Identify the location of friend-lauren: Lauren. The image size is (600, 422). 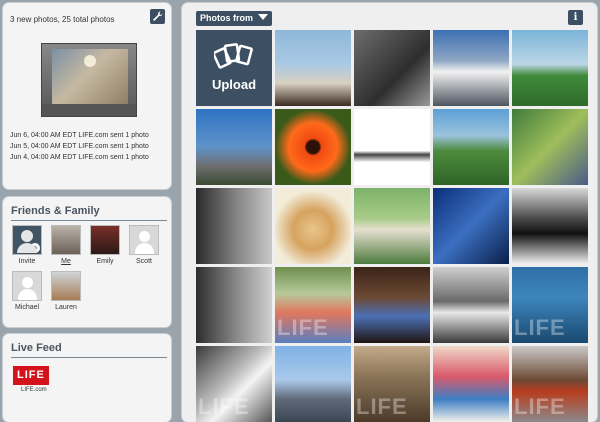
(66, 291).